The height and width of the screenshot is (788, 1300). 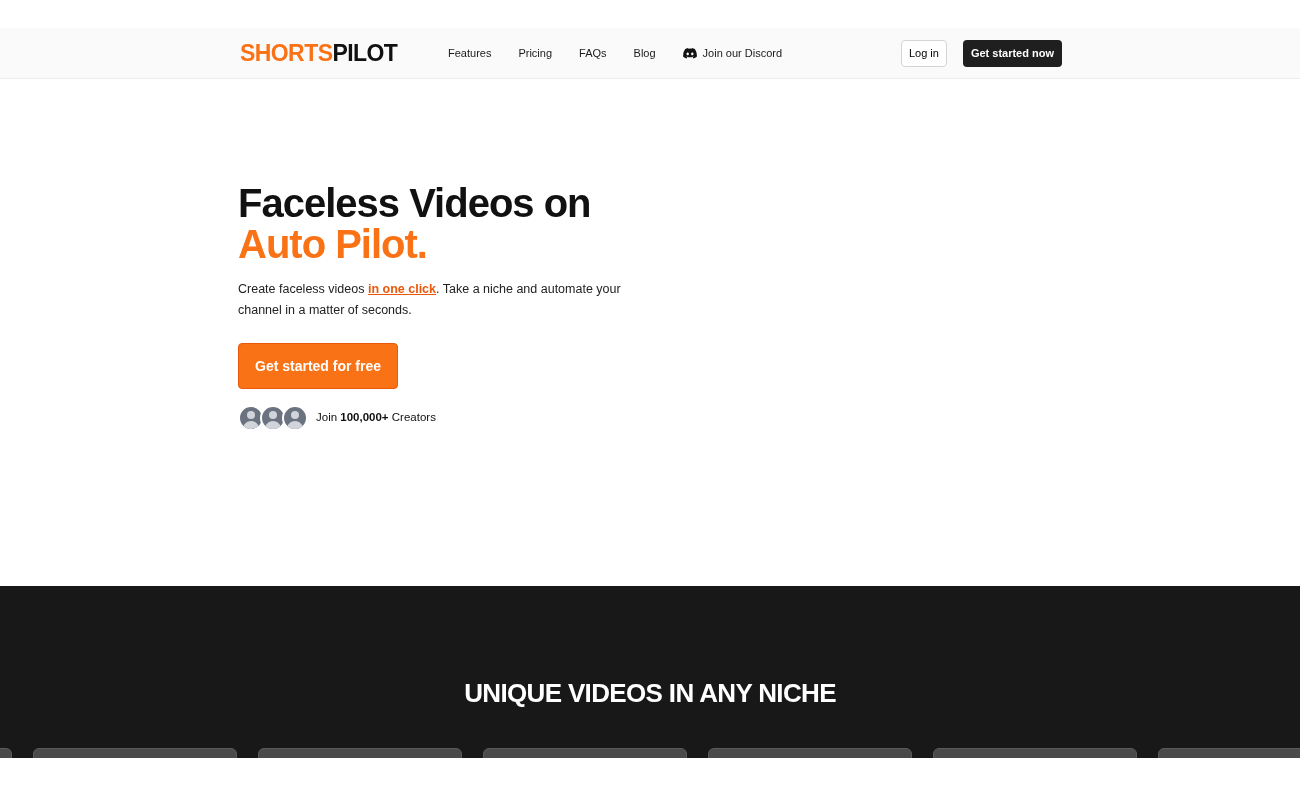 What do you see at coordinates (644, 53) in the screenshot?
I see `nav-link: Blog` at bounding box center [644, 53].